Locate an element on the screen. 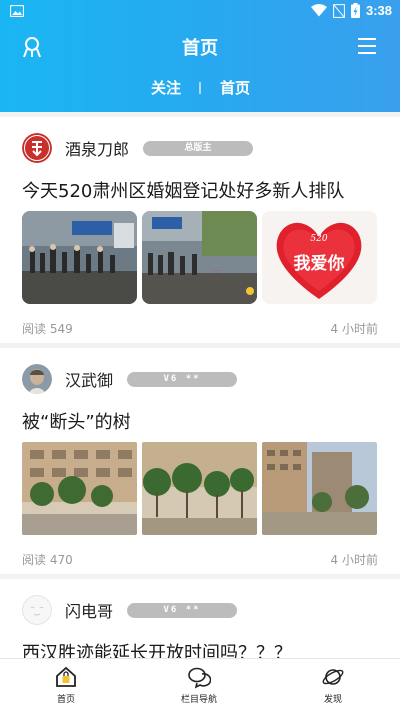  tab-follow: 关注 is located at coordinates (166, 87).